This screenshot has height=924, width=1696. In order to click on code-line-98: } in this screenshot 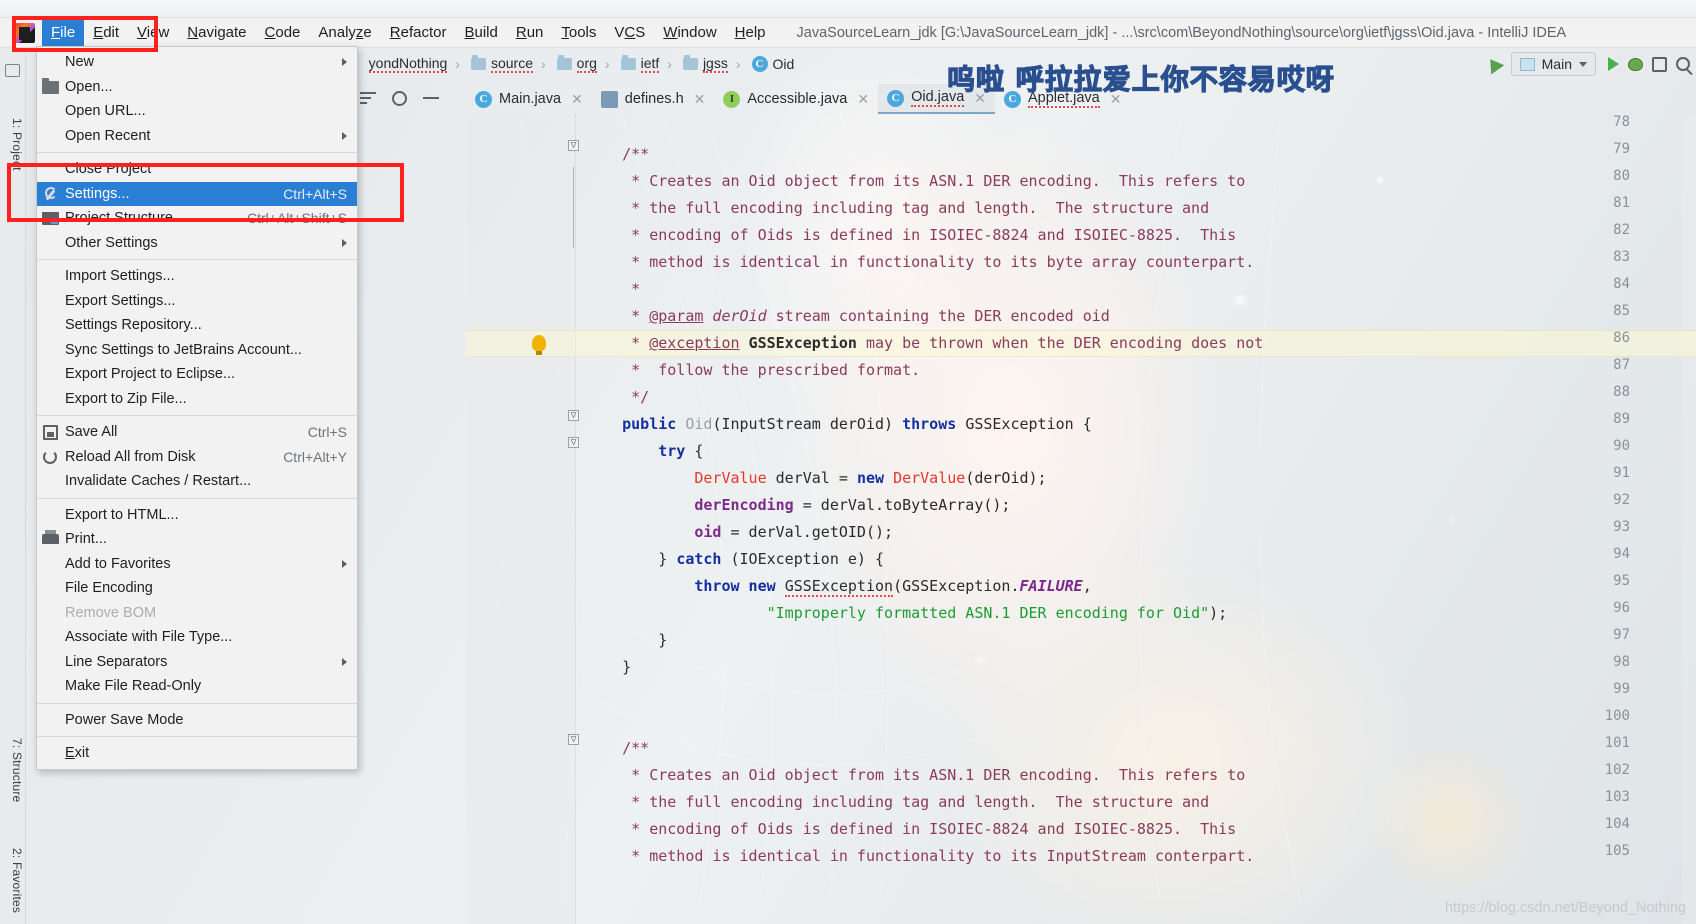, I will do `click(608, 667)`.